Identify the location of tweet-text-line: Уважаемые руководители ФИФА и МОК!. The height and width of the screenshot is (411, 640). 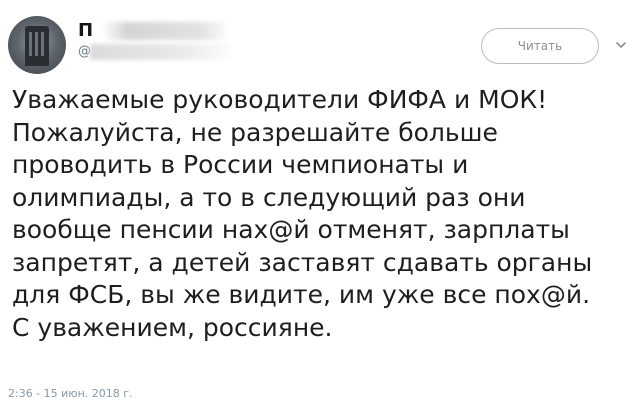
(280, 99).